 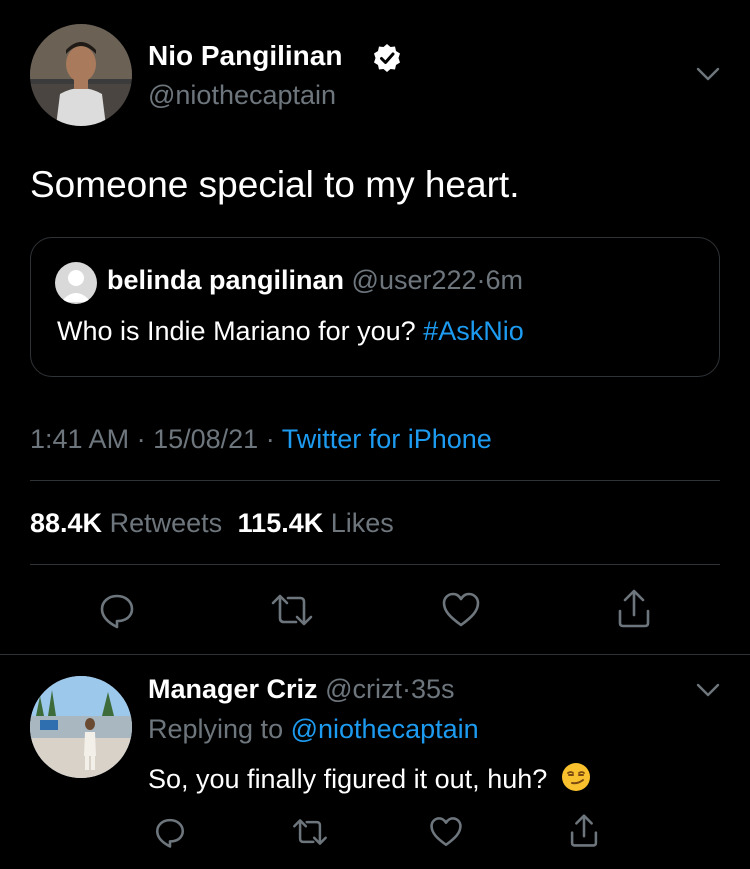 I want to click on tweet-date: 15/08/21, so click(x=206, y=439).